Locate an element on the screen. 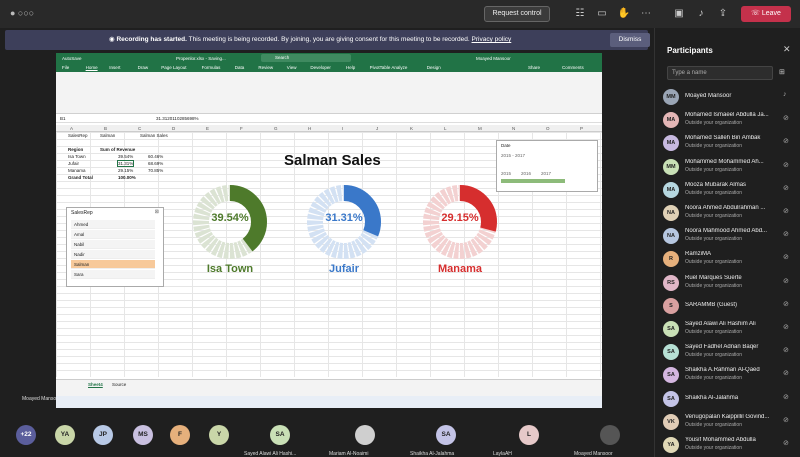  gallery-avatar: YA is located at coordinates (65, 435).